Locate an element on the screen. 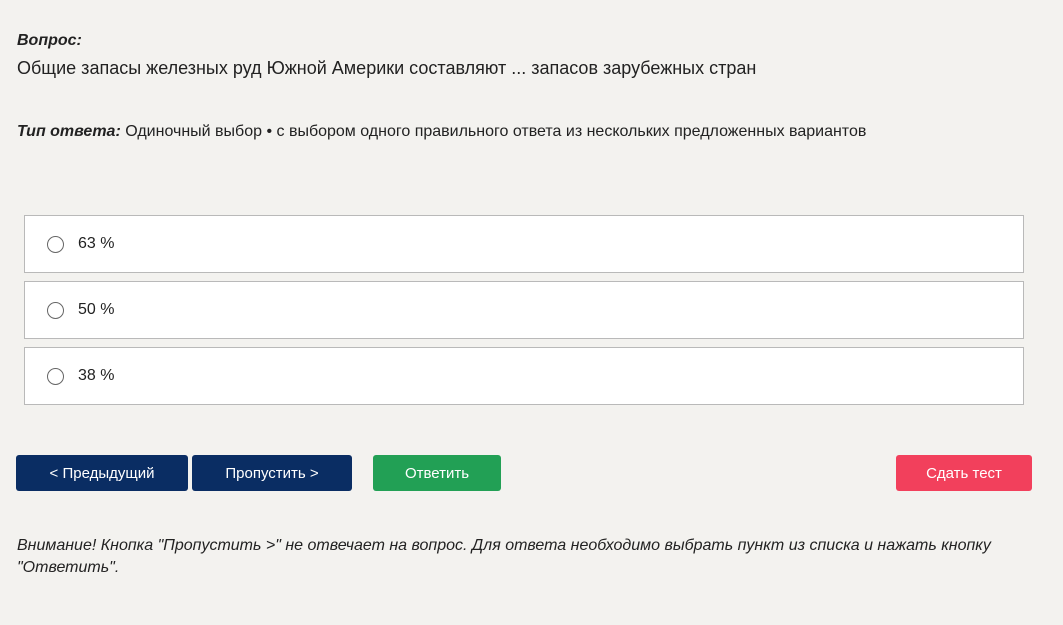 This screenshot has width=1063, height=625. option-2: 50 % is located at coordinates (524, 310).